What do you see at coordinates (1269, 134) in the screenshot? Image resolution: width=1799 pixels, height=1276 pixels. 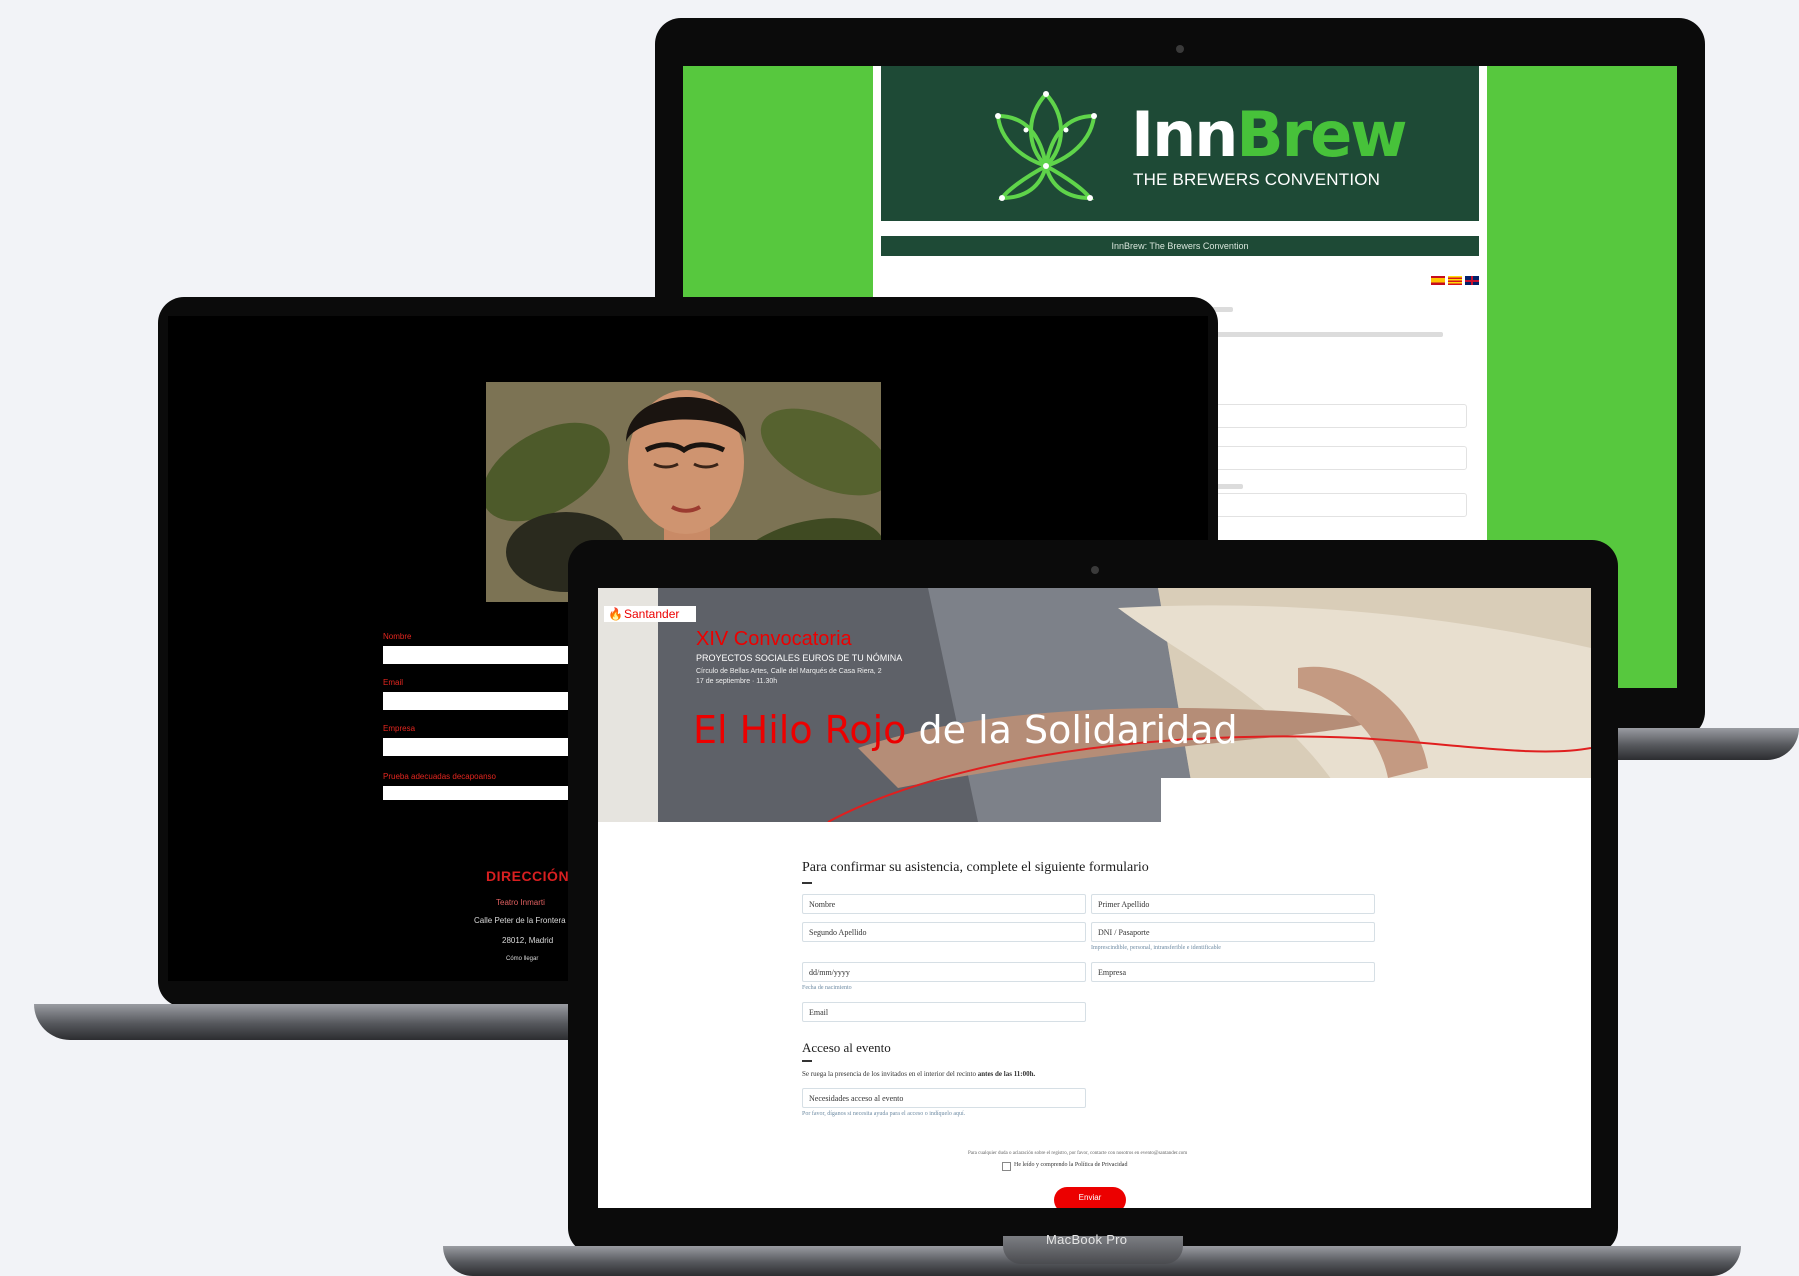 I see `innbrew-logo-text: InnBrew` at bounding box center [1269, 134].